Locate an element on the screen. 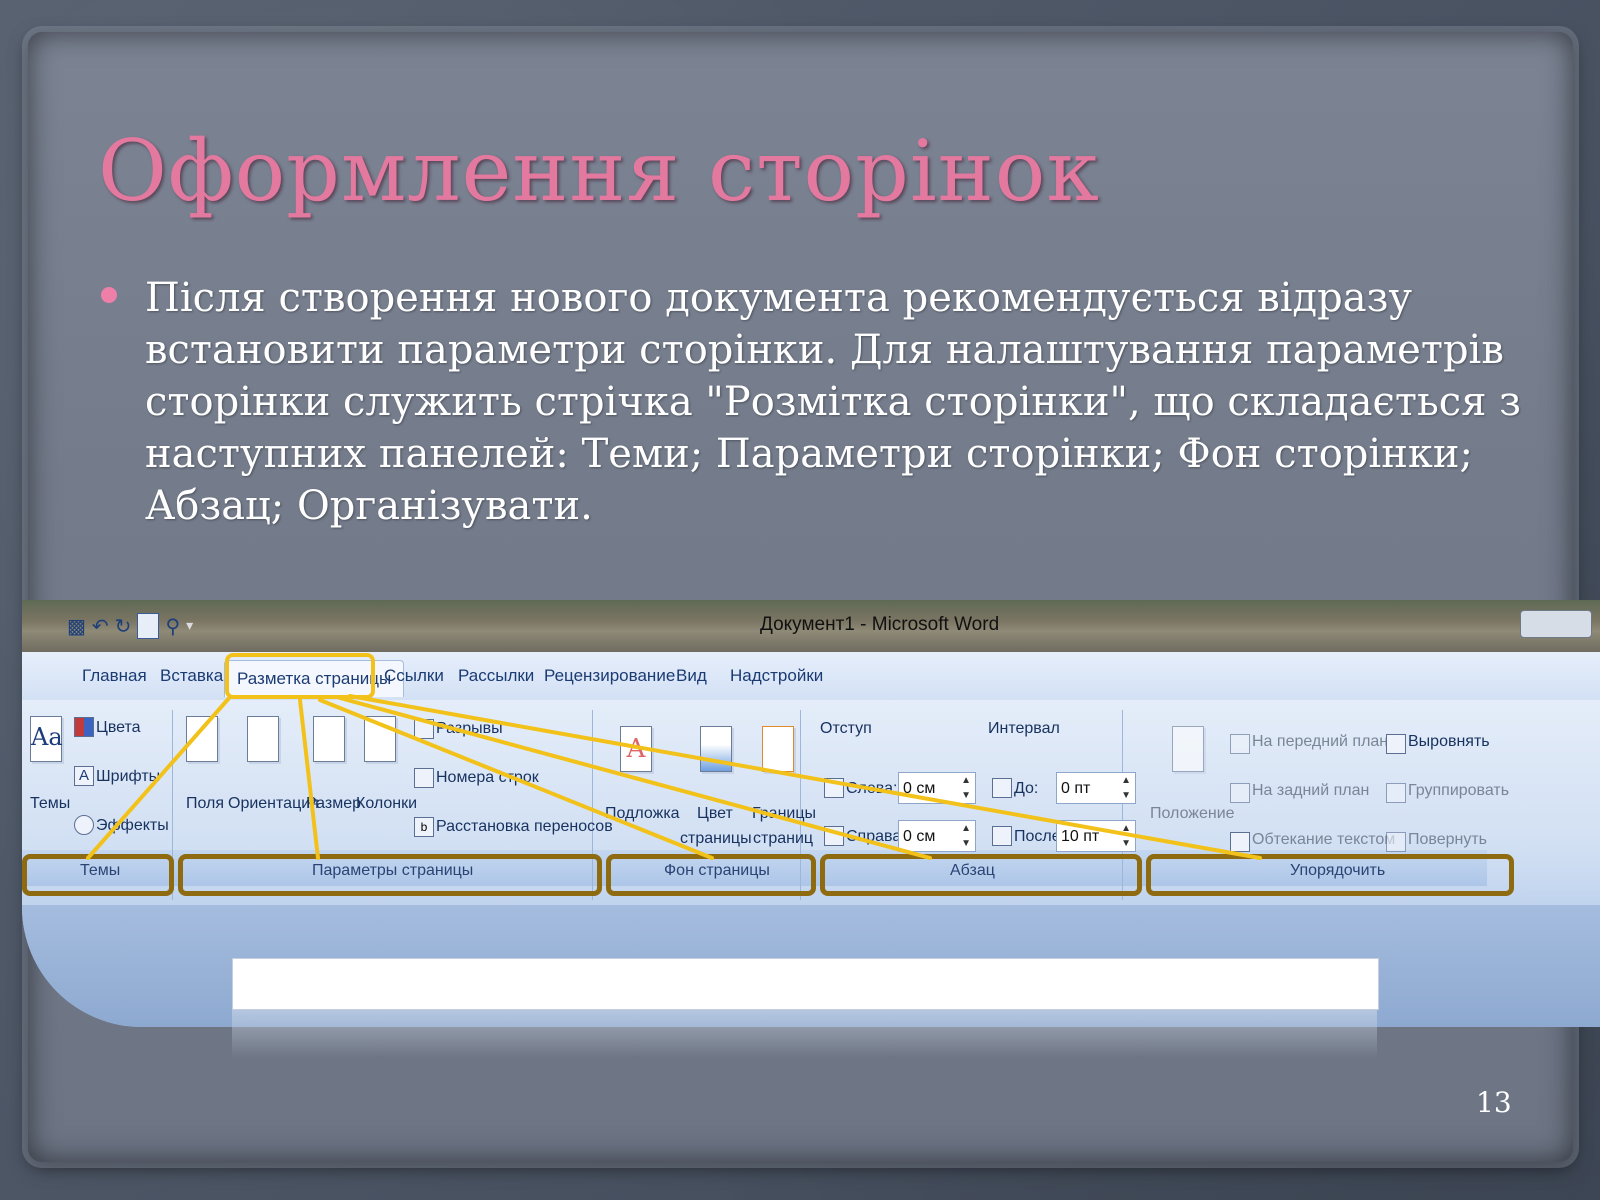 This screenshot has height=1200, width=1600. page-setup-group-highlight is located at coordinates (390, 875).